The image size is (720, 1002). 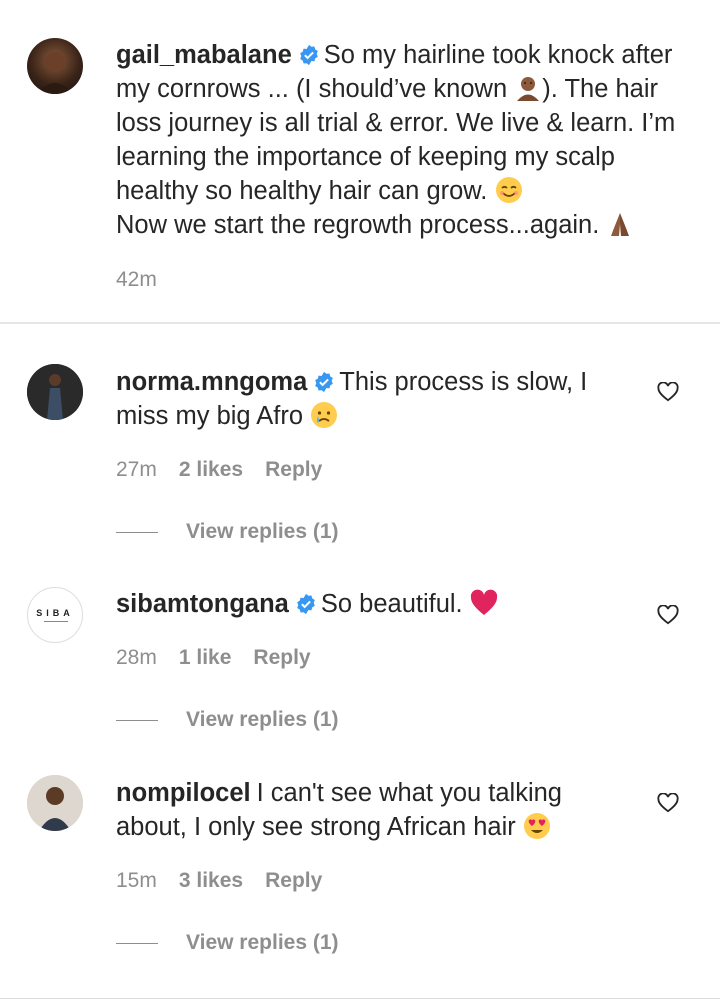 I want to click on view-replies-2: View replies (1), so click(x=227, y=720).